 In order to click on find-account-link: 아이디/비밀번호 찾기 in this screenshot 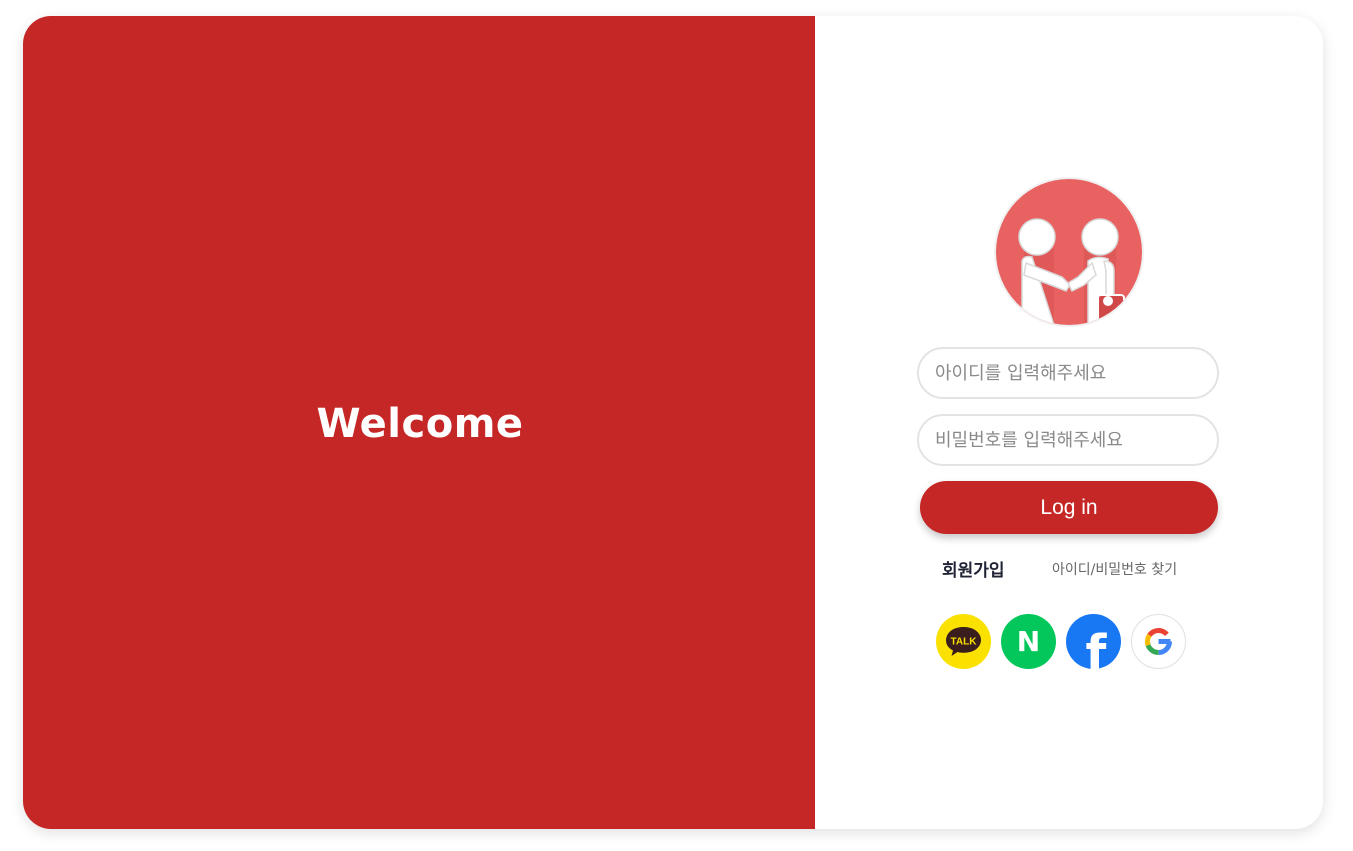, I will do `click(1114, 569)`.